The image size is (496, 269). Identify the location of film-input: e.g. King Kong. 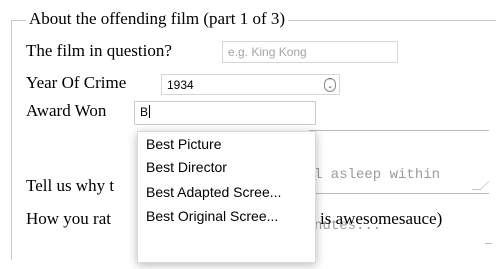
(310, 52).